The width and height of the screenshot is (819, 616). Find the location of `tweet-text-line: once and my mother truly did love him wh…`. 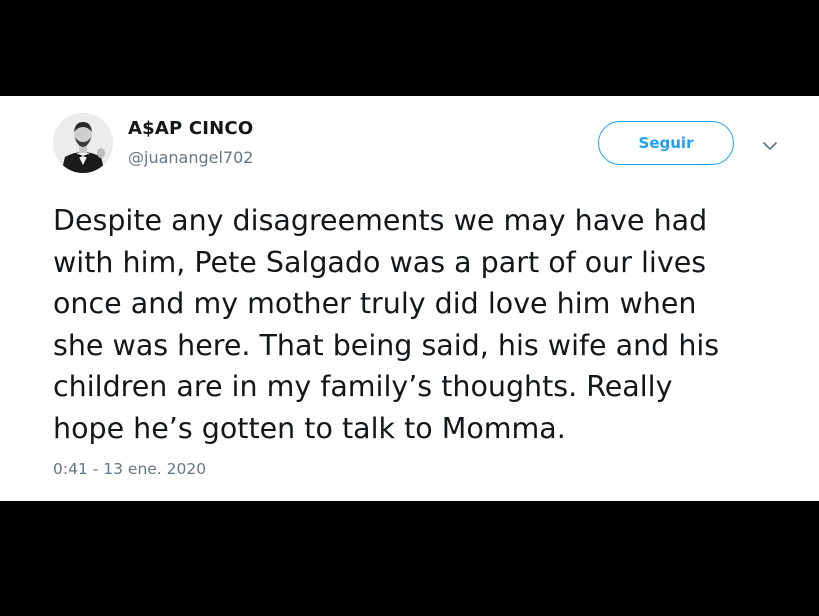

tweet-text-line: once and my mother truly did love him wh… is located at coordinates (375, 303).